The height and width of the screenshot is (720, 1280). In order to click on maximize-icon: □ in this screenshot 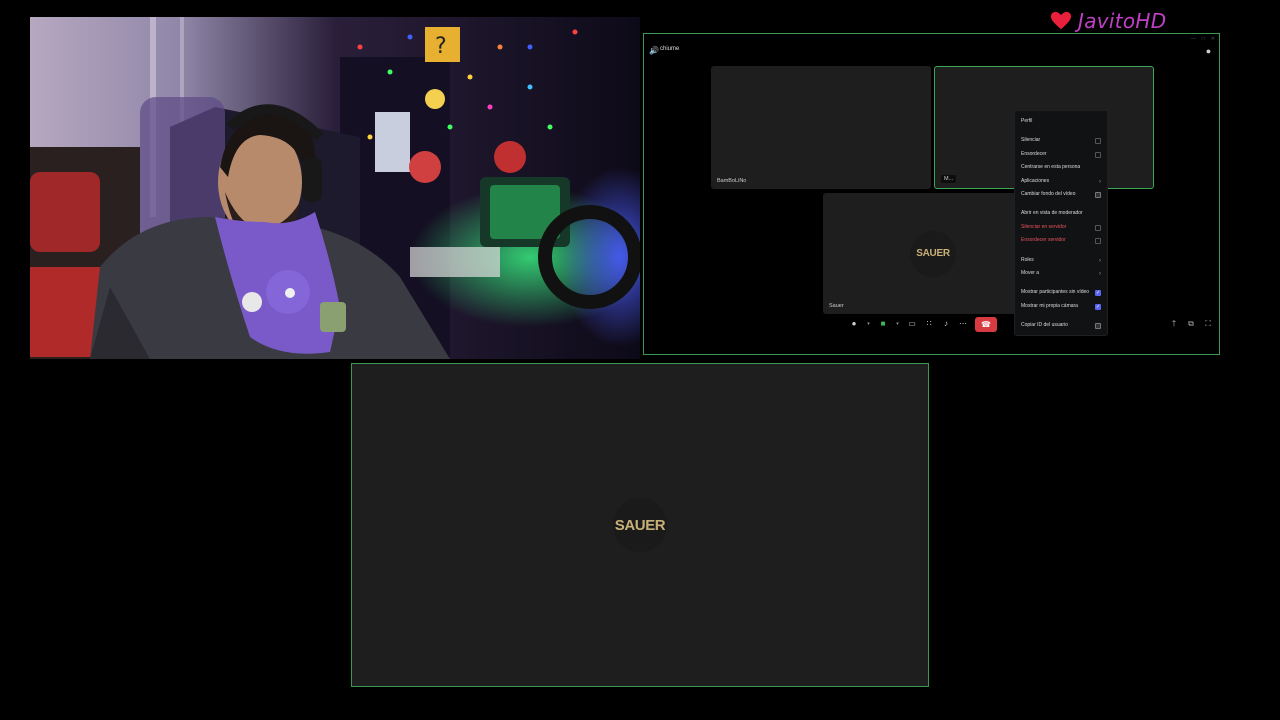, I will do `click(1203, 39)`.